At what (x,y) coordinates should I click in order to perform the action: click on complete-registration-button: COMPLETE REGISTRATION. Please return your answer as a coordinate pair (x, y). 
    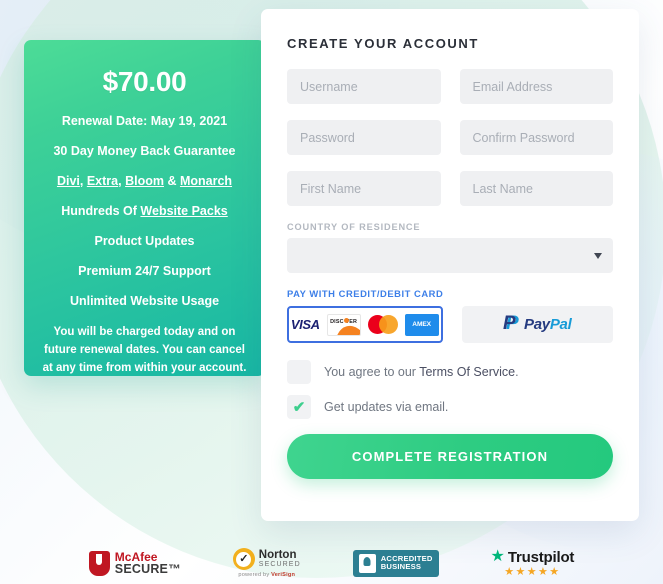
    Looking at the image, I should click on (450, 456).